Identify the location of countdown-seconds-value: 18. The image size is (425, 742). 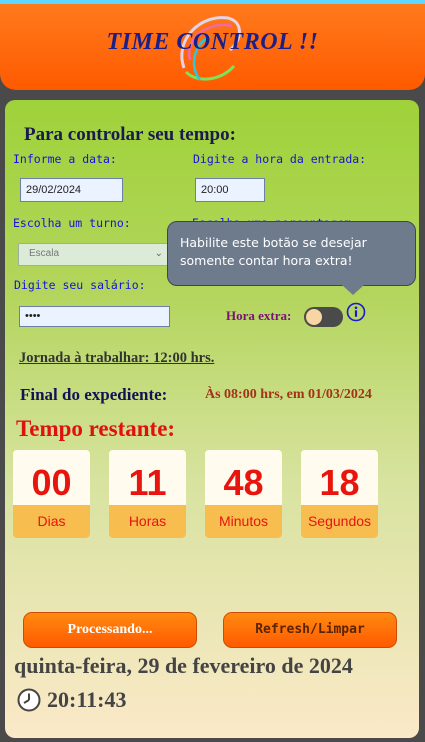
(339, 482).